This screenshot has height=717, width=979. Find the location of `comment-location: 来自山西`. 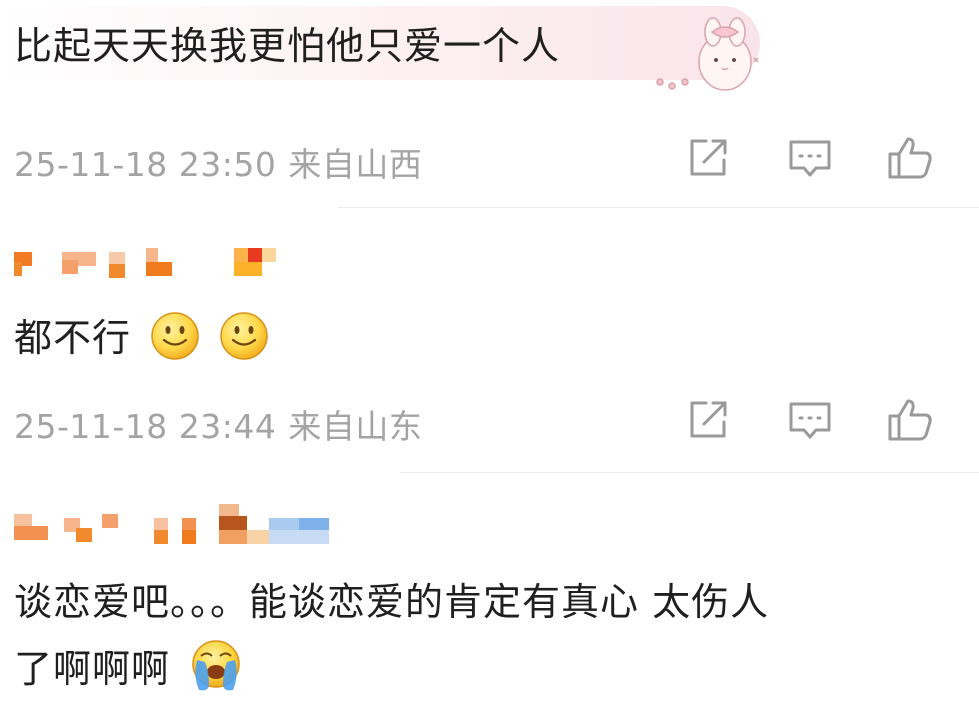

comment-location: 来自山西 is located at coordinates (355, 164).